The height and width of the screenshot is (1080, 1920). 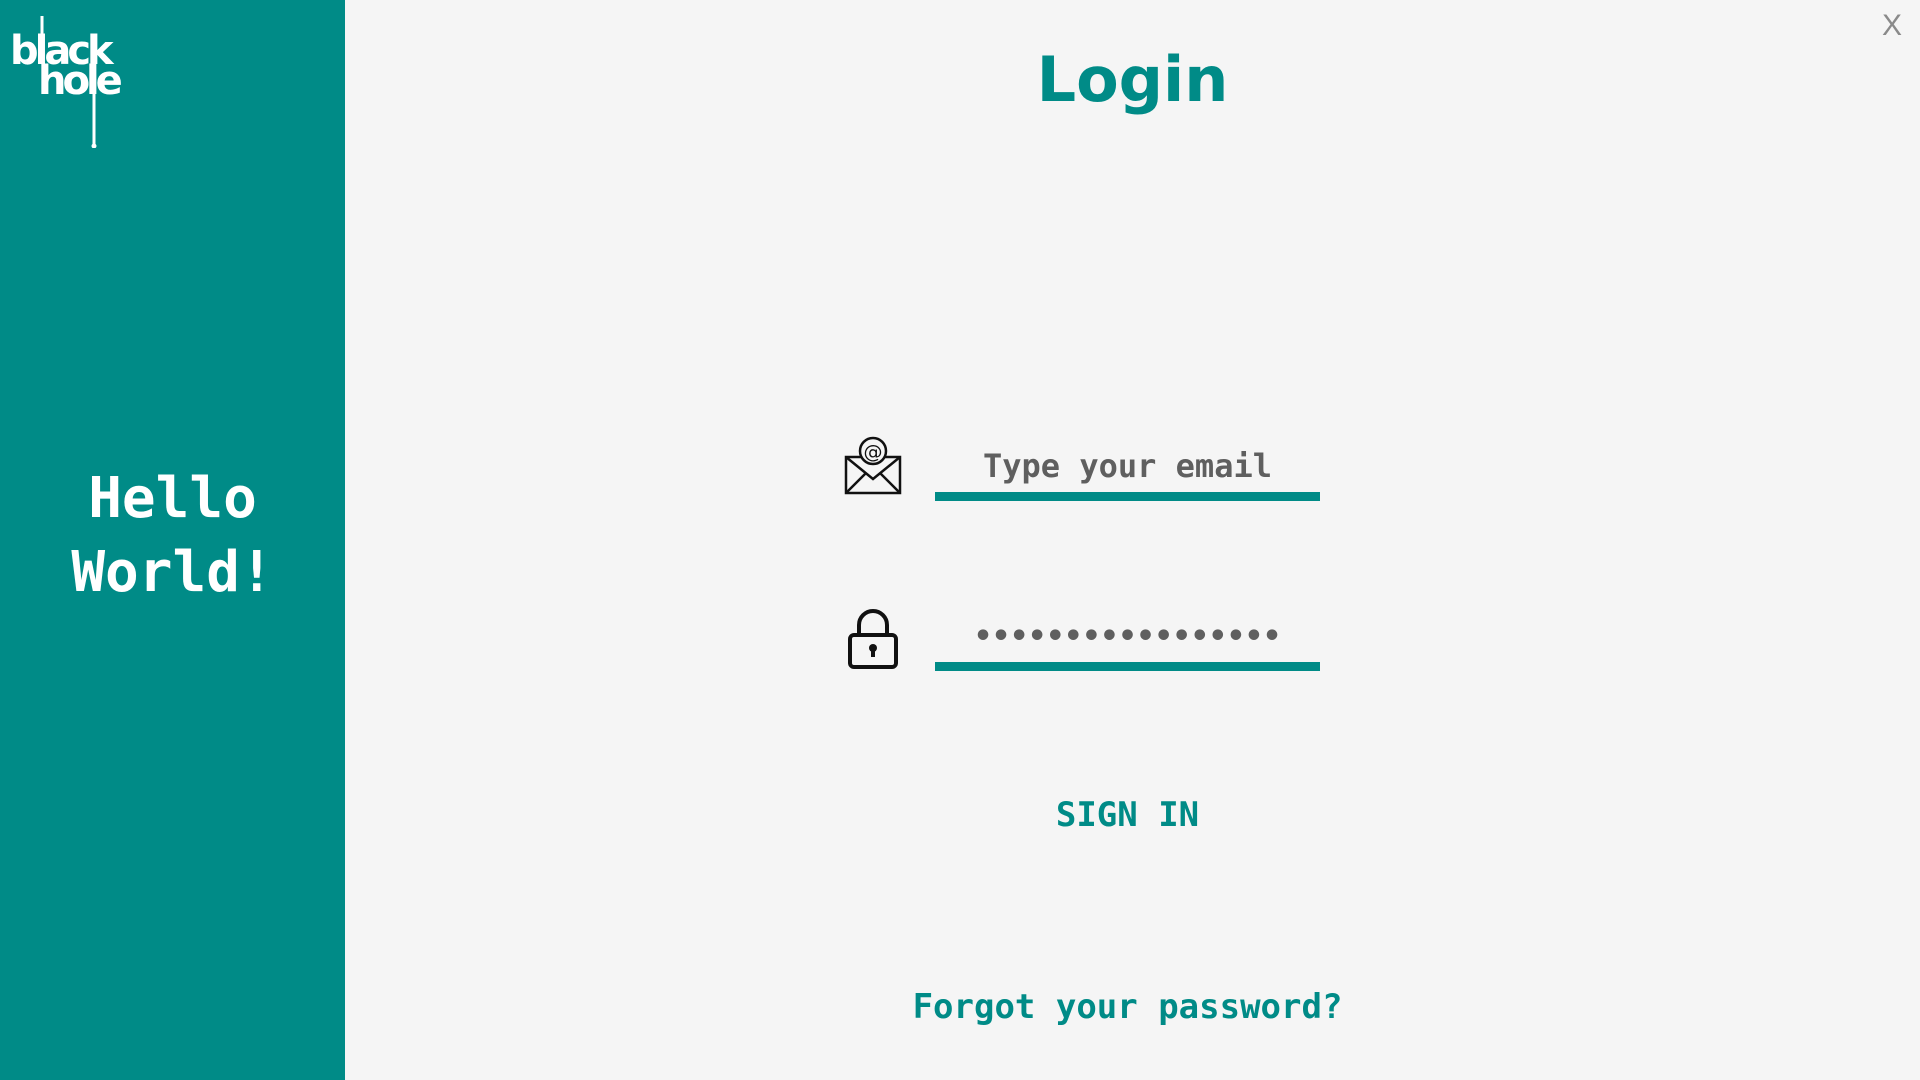 What do you see at coordinates (80, 81) in the screenshot?
I see `svg-text: hole` at bounding box center [80, 81].